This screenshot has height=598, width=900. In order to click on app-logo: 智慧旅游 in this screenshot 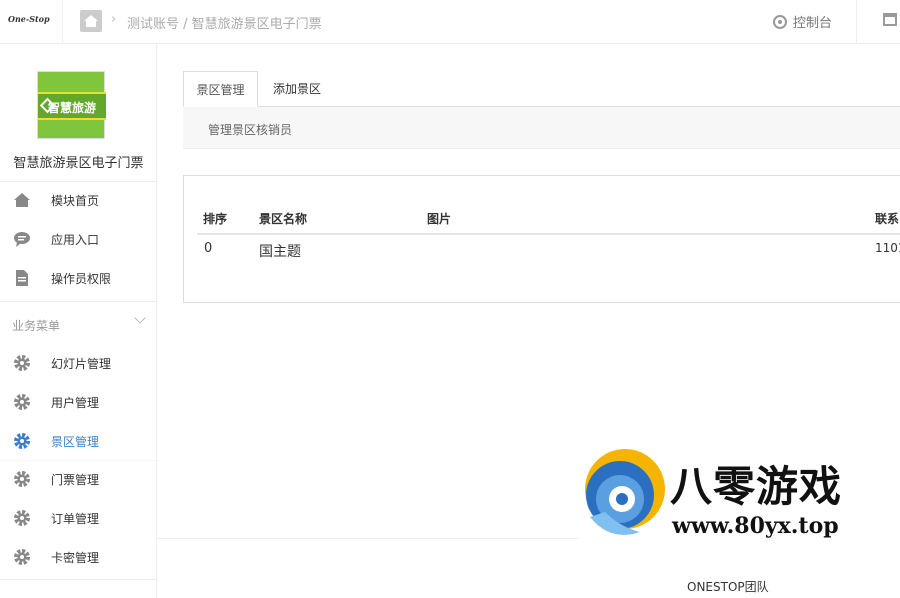, I will do `click(71, 105)`.